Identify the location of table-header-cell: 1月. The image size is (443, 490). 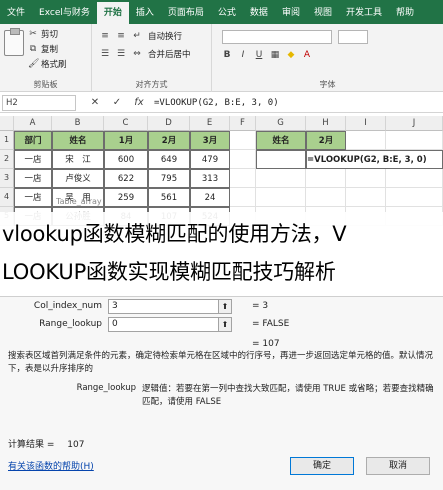
(126, 140).